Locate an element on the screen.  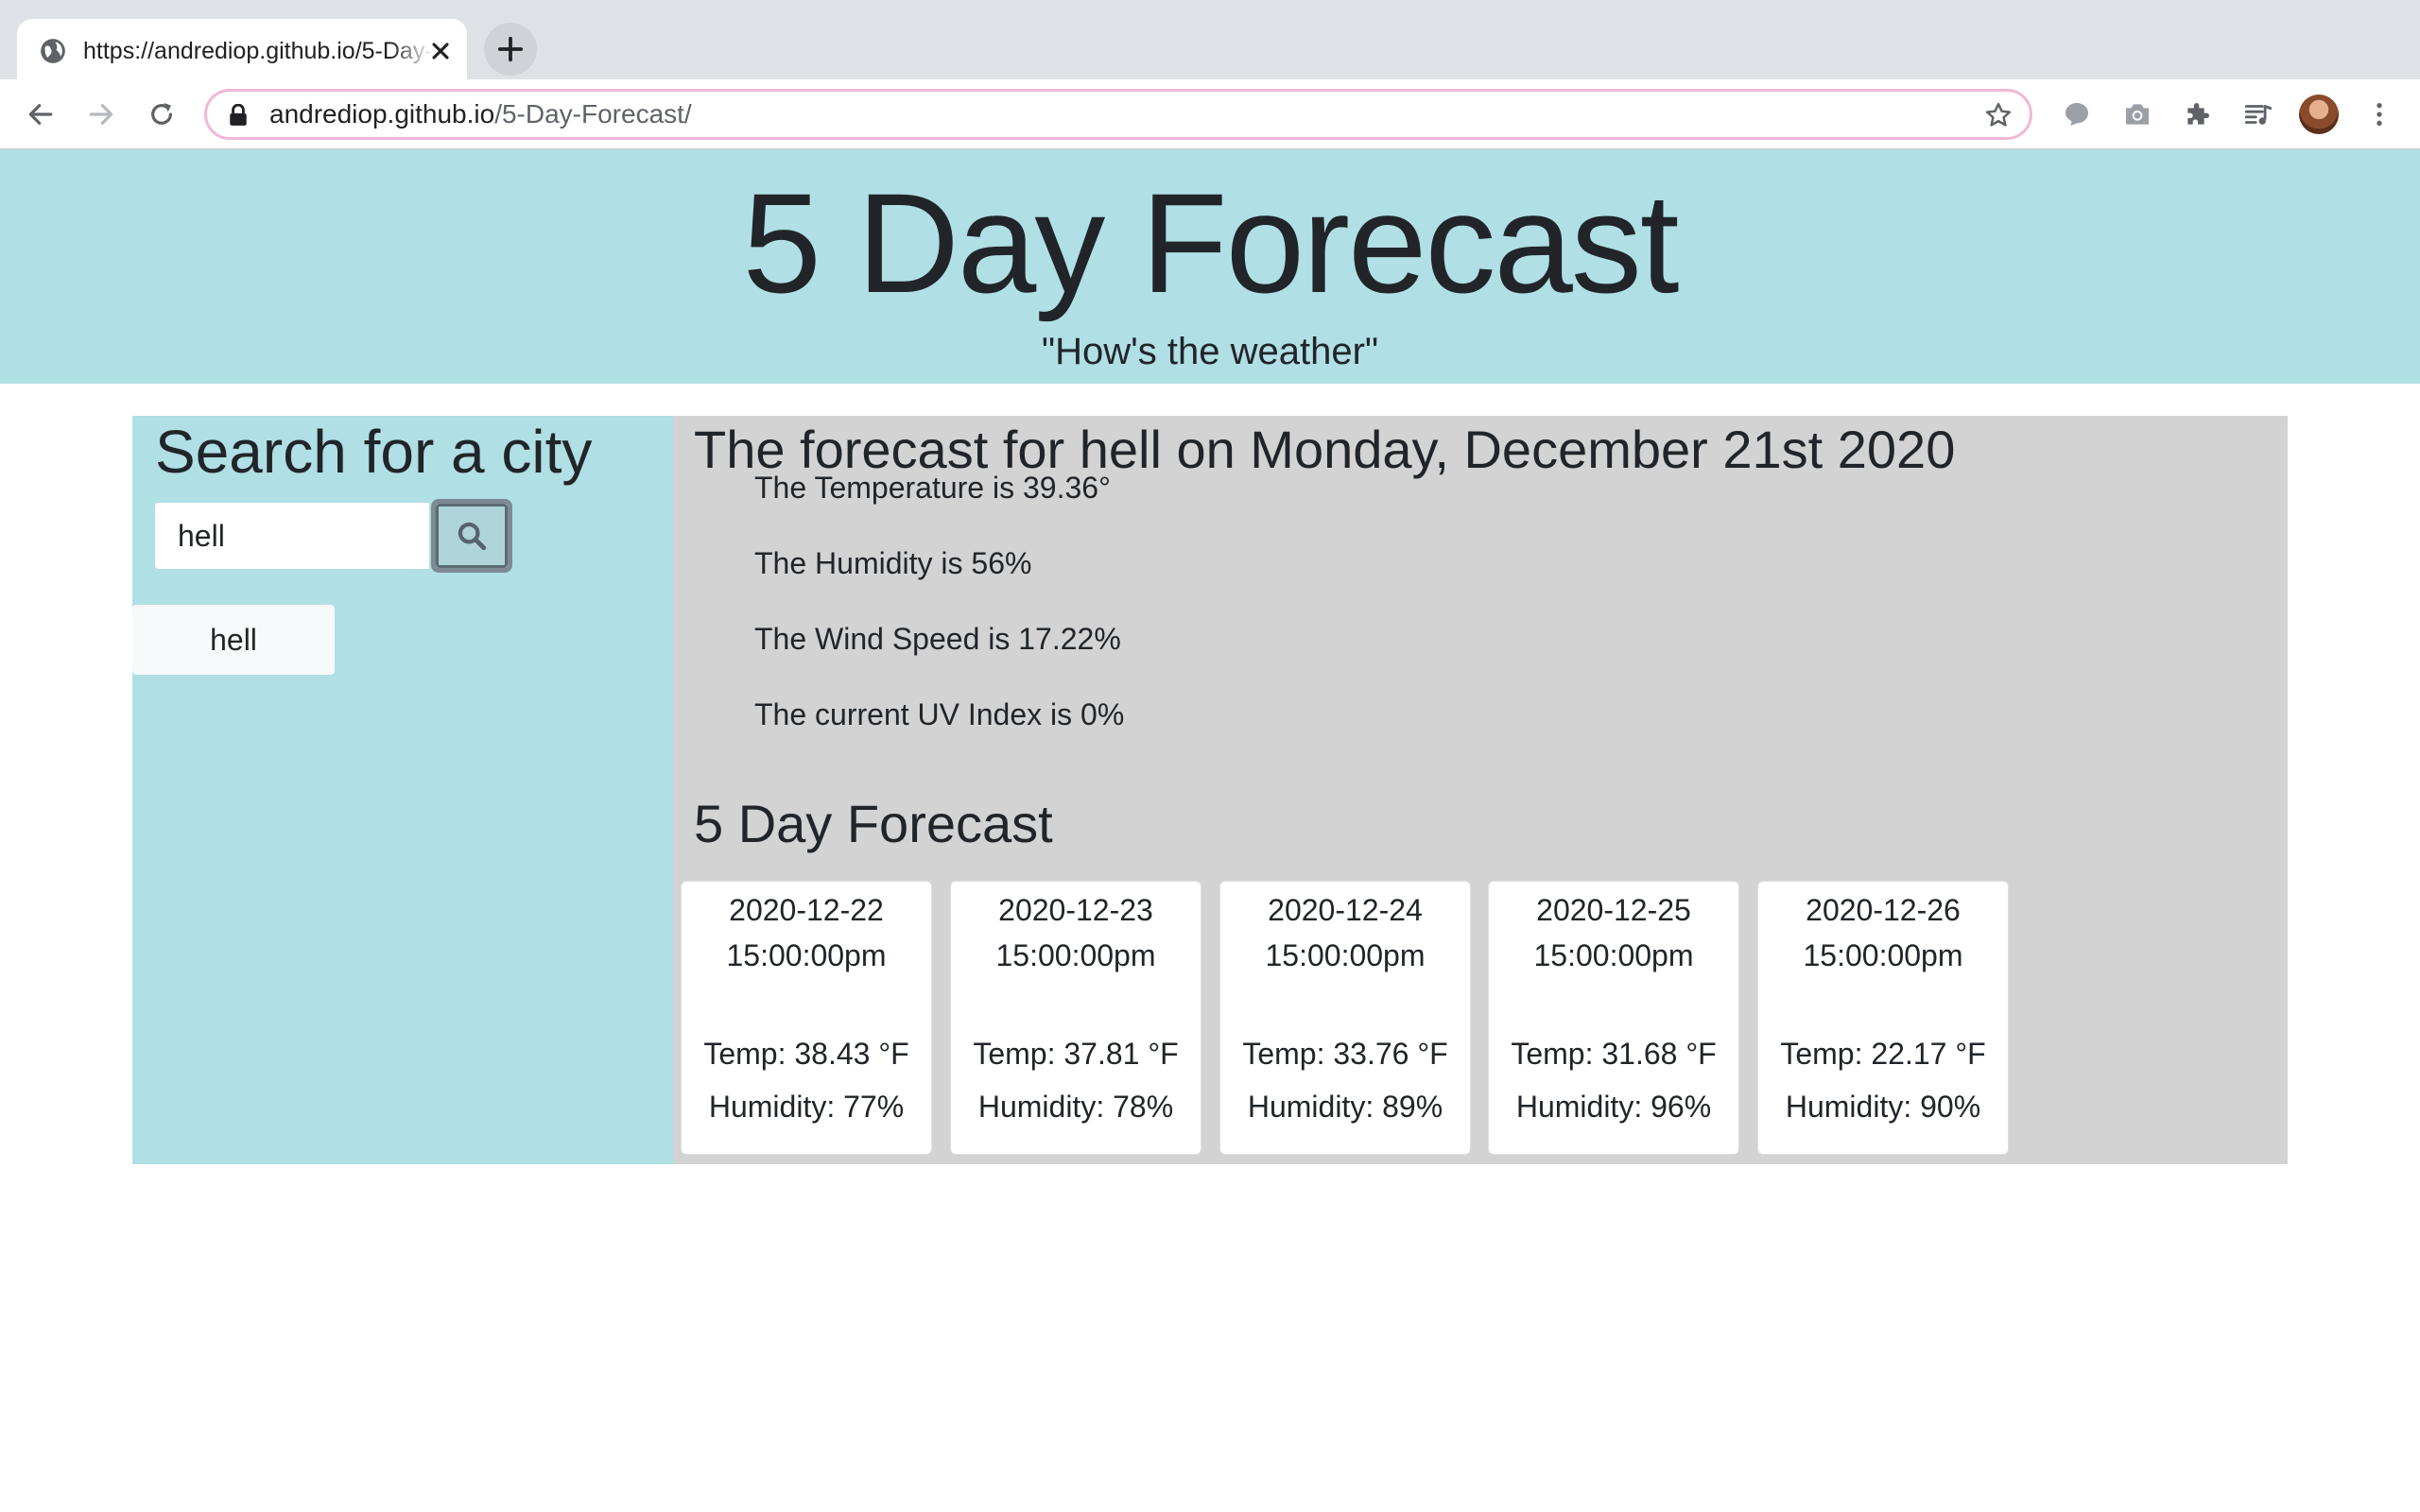
search-heading: Search for a city is located at coordinates (374, 452).